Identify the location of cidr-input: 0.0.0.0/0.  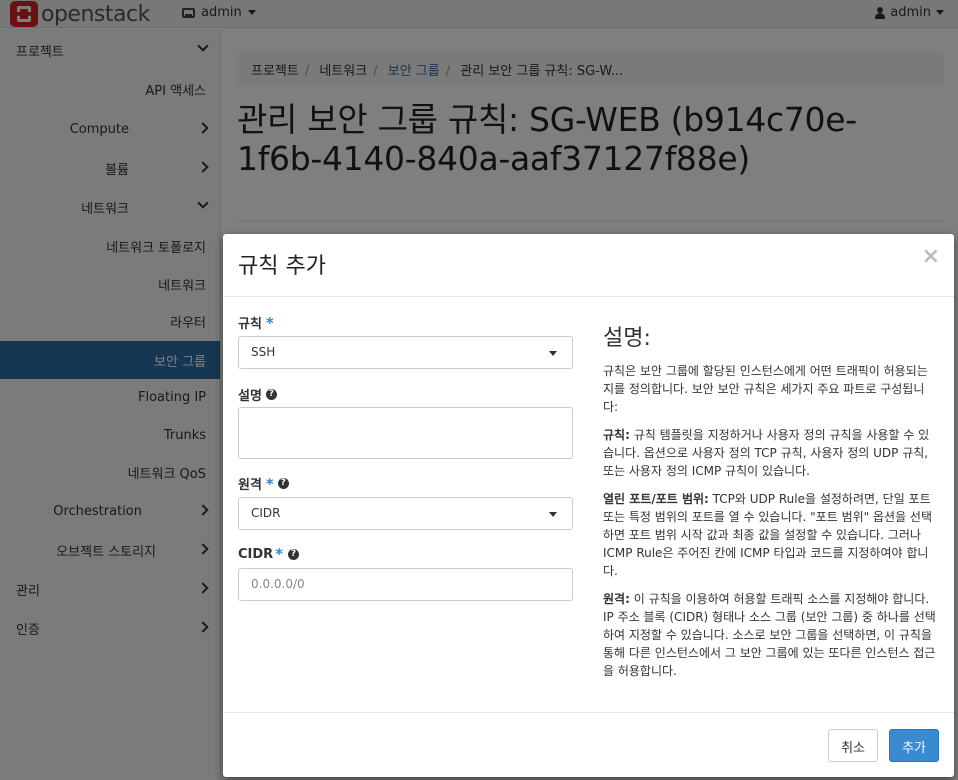
(405, 584).